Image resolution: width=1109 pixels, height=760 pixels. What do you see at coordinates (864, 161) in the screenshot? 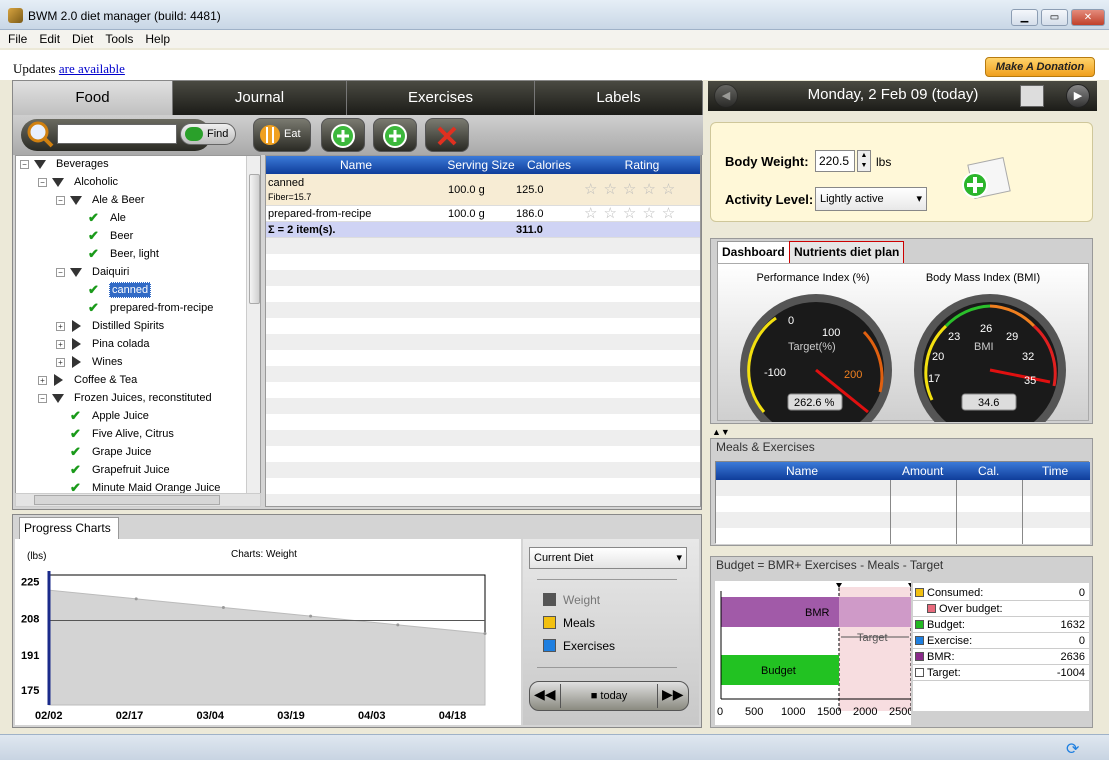
I see `weight-spinner: ▲ ▼` at bounding box center [864, 161].